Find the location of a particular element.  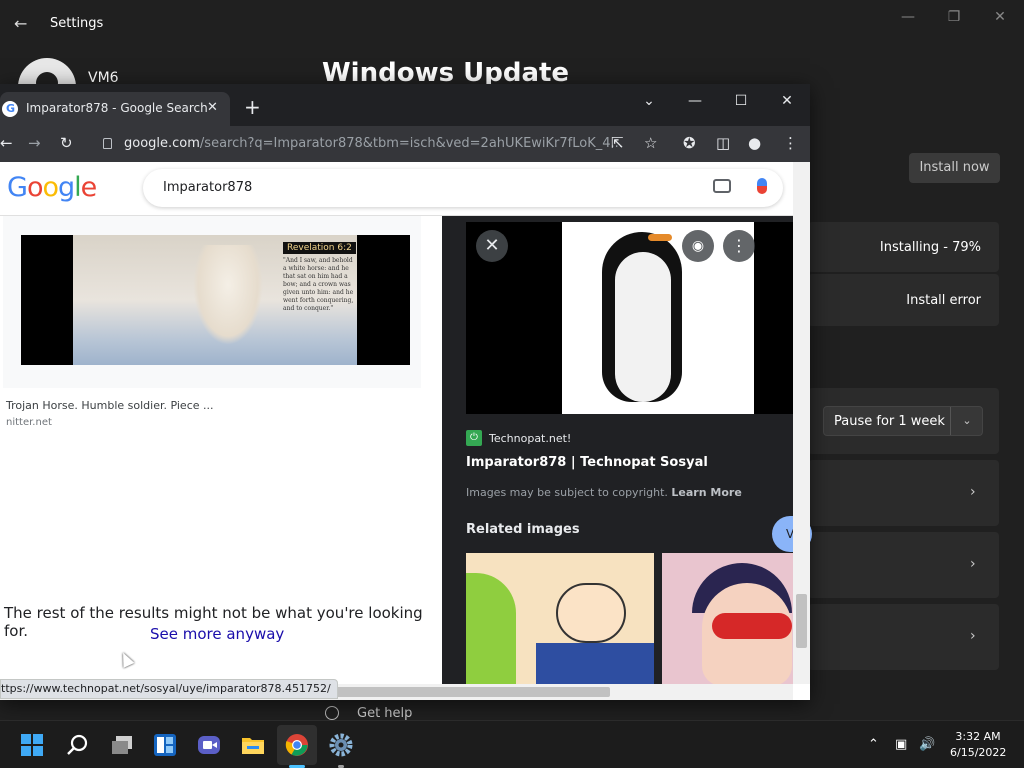

chevron-up-icon: ⌃ is located at coordinates (873, 744).